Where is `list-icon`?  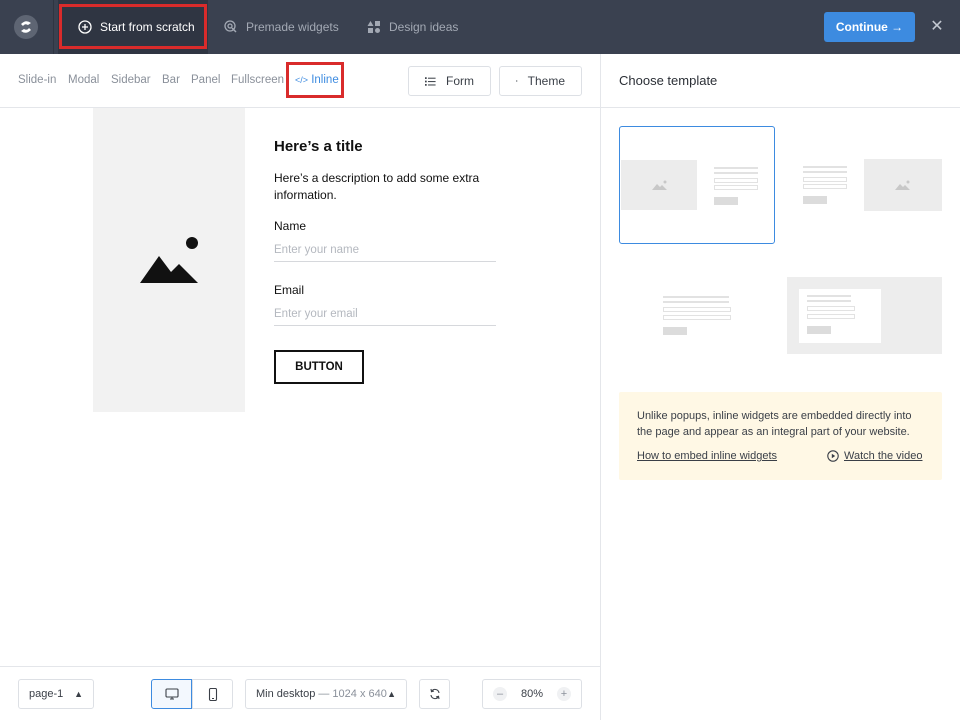
list-icon is located at coordinates (430, 81).